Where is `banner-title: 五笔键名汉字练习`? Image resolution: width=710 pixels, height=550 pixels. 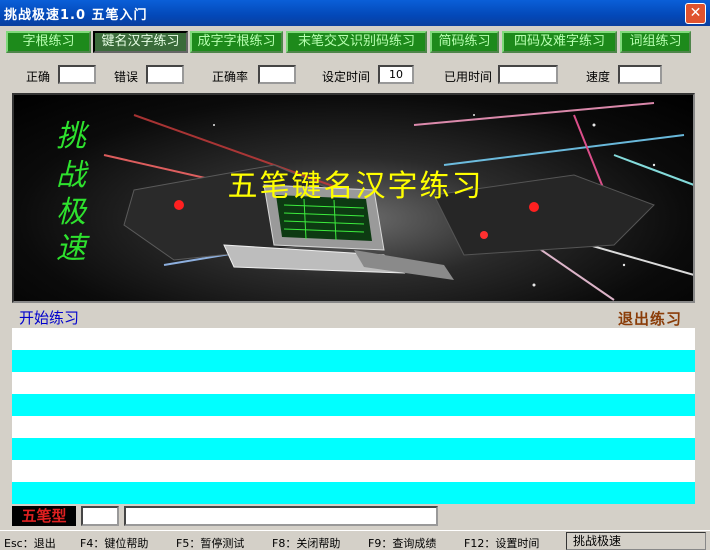
banner-title: 五笔键名汉字练习 is located at coordinates (355, 186).